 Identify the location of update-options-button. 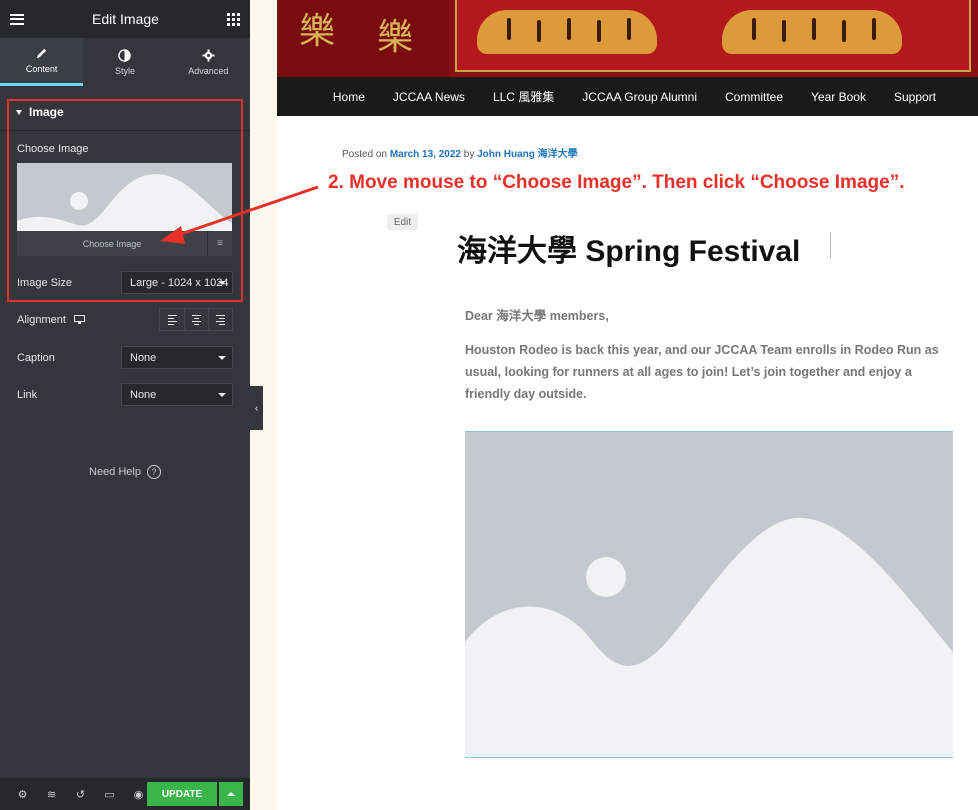
(231, 794).